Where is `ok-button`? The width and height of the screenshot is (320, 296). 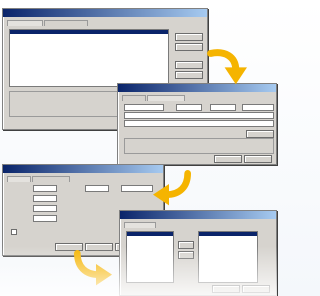
ok-button is located at coordinates (228, 159).